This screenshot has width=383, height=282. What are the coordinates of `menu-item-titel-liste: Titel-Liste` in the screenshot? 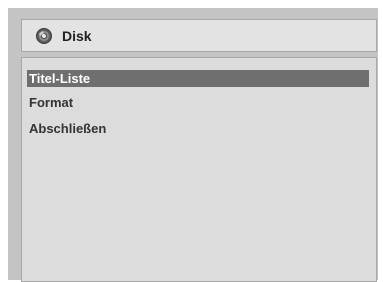 It's located at (198, 78).